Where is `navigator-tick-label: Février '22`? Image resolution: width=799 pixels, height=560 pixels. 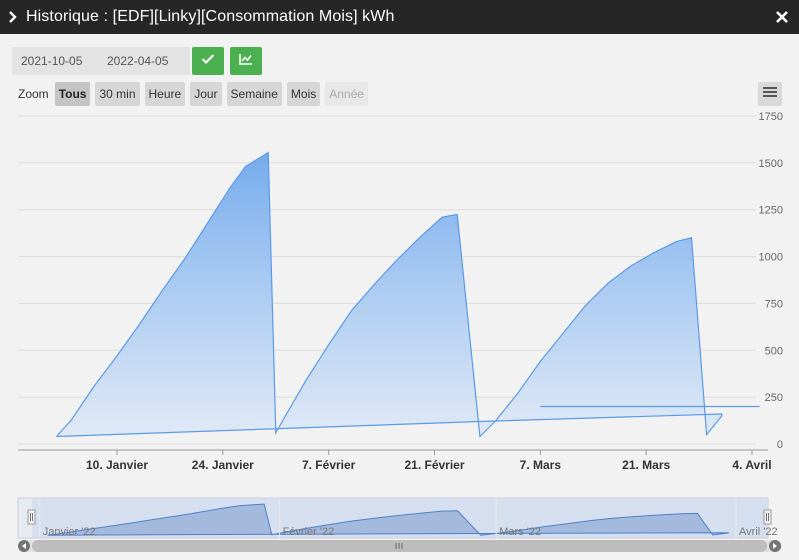
navigator-tick-label: Février '22 is located at coordinates (309, 532).